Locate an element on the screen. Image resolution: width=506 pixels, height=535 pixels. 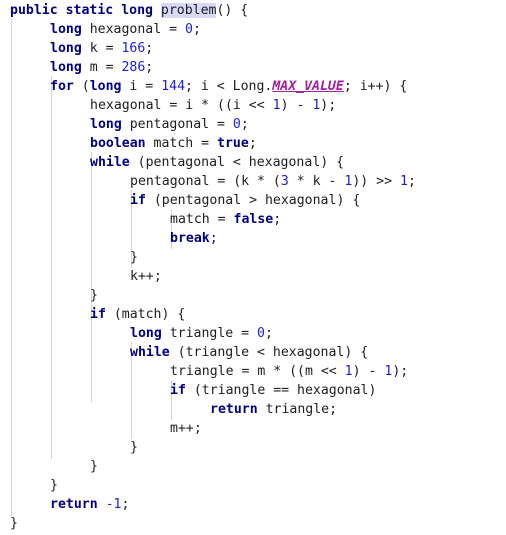
code-line: match = false; is located at coordinates (258, 219).